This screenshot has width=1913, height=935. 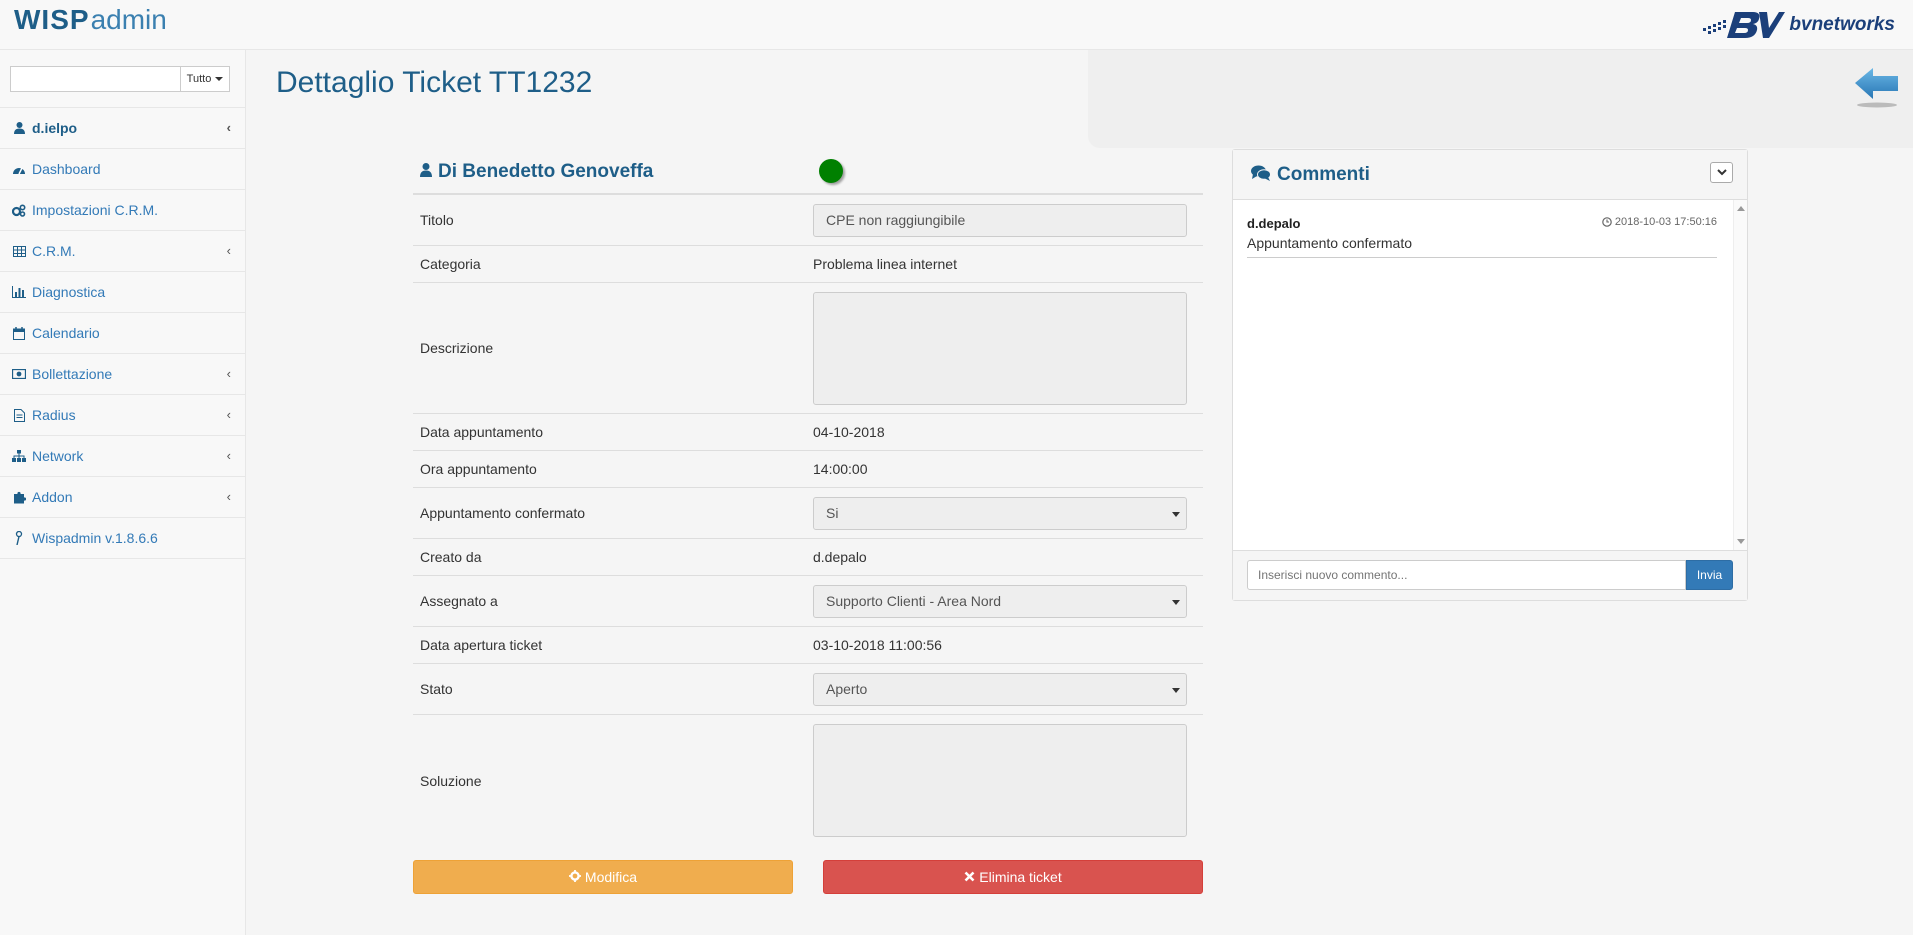 What do you see at coordinates (426, 171) in the screenshot?
I see `user-icon` at bounding box center [426, 171].